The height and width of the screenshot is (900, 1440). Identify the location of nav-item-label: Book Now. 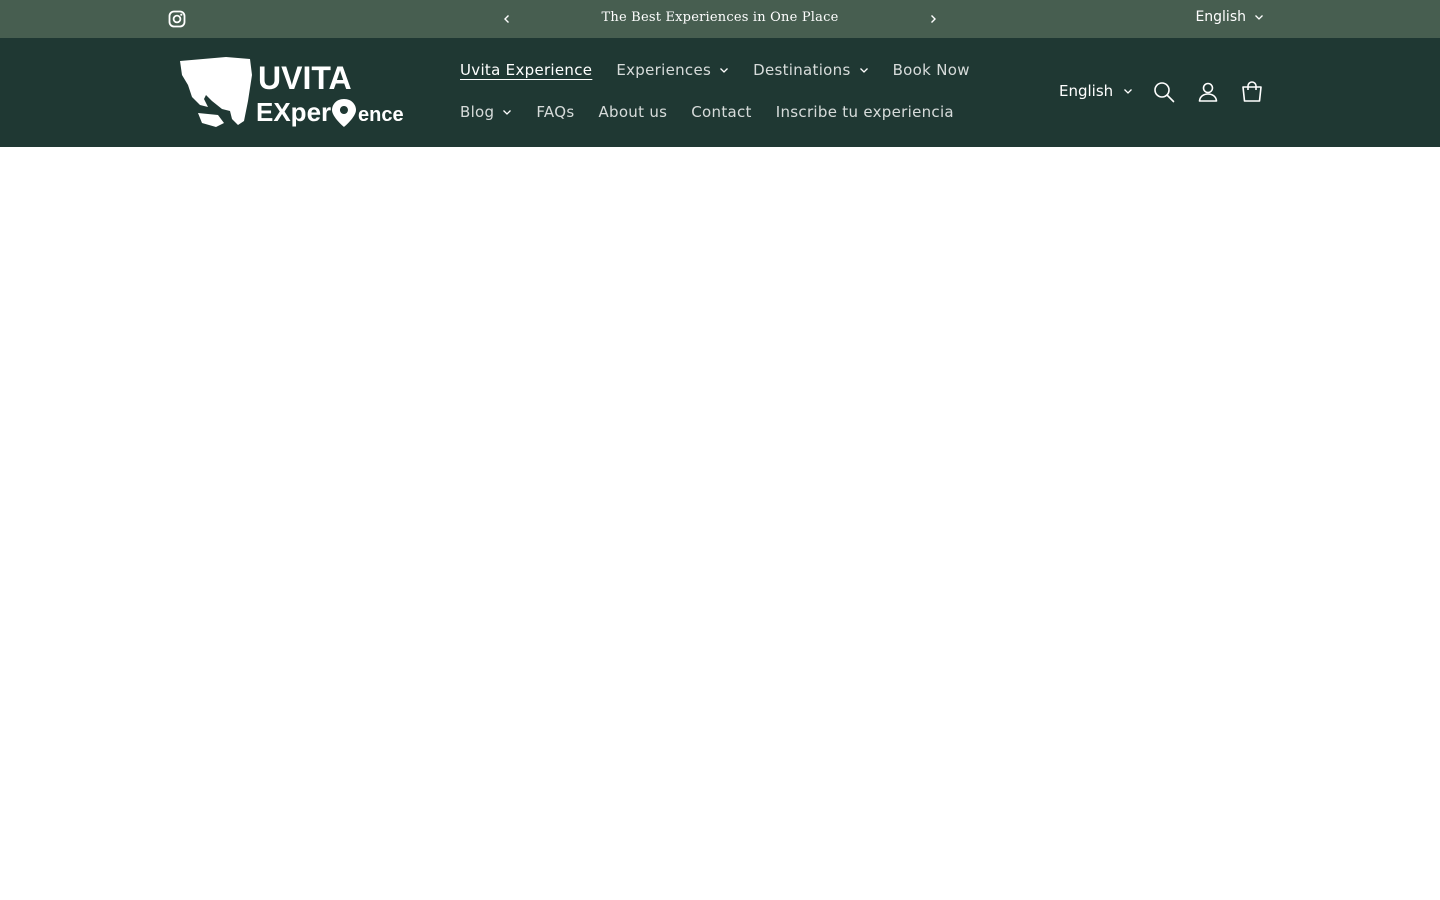
(931, 70).